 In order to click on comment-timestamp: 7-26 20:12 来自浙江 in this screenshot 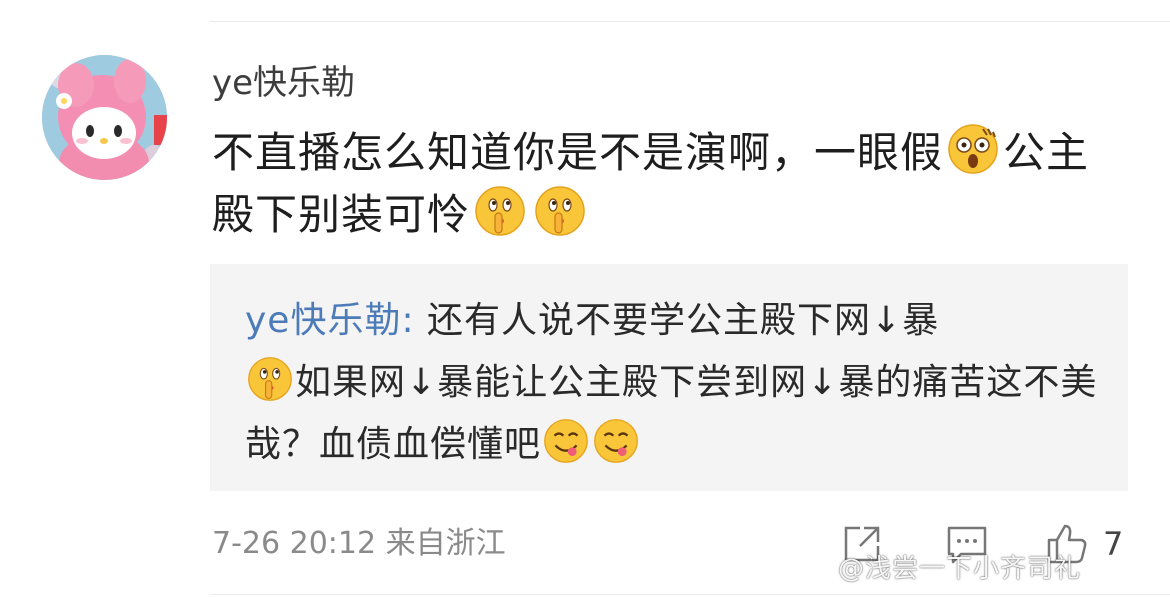, I will do `click(359, 543)`.